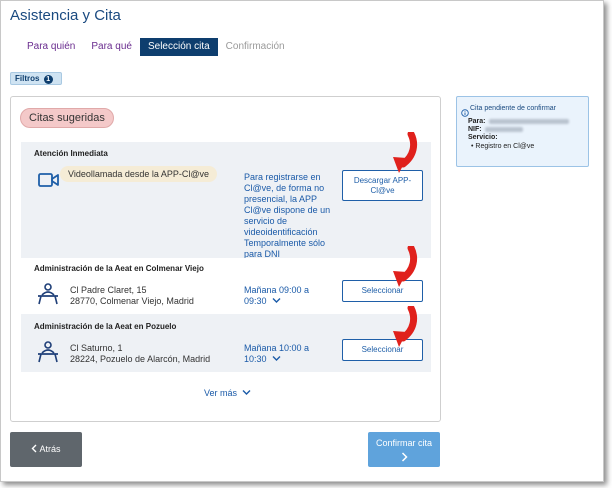 This screenshot has height=488, width=612. What do you see at coordinates (255, 301) in the screenshot?
I see `time-line-2: 09:30` at bounding box center [255, 301].